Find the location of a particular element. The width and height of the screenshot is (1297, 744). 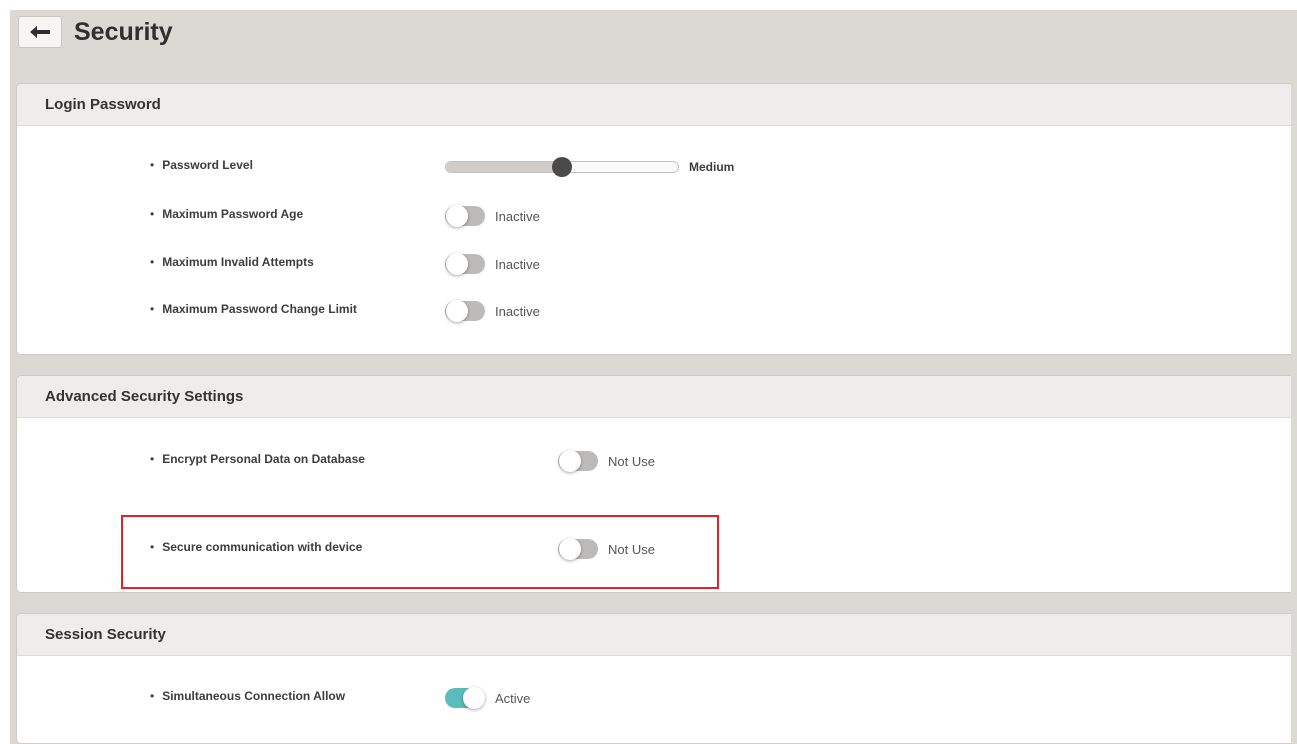

password-level-label: Password Level is located at coordinates (201, 165).